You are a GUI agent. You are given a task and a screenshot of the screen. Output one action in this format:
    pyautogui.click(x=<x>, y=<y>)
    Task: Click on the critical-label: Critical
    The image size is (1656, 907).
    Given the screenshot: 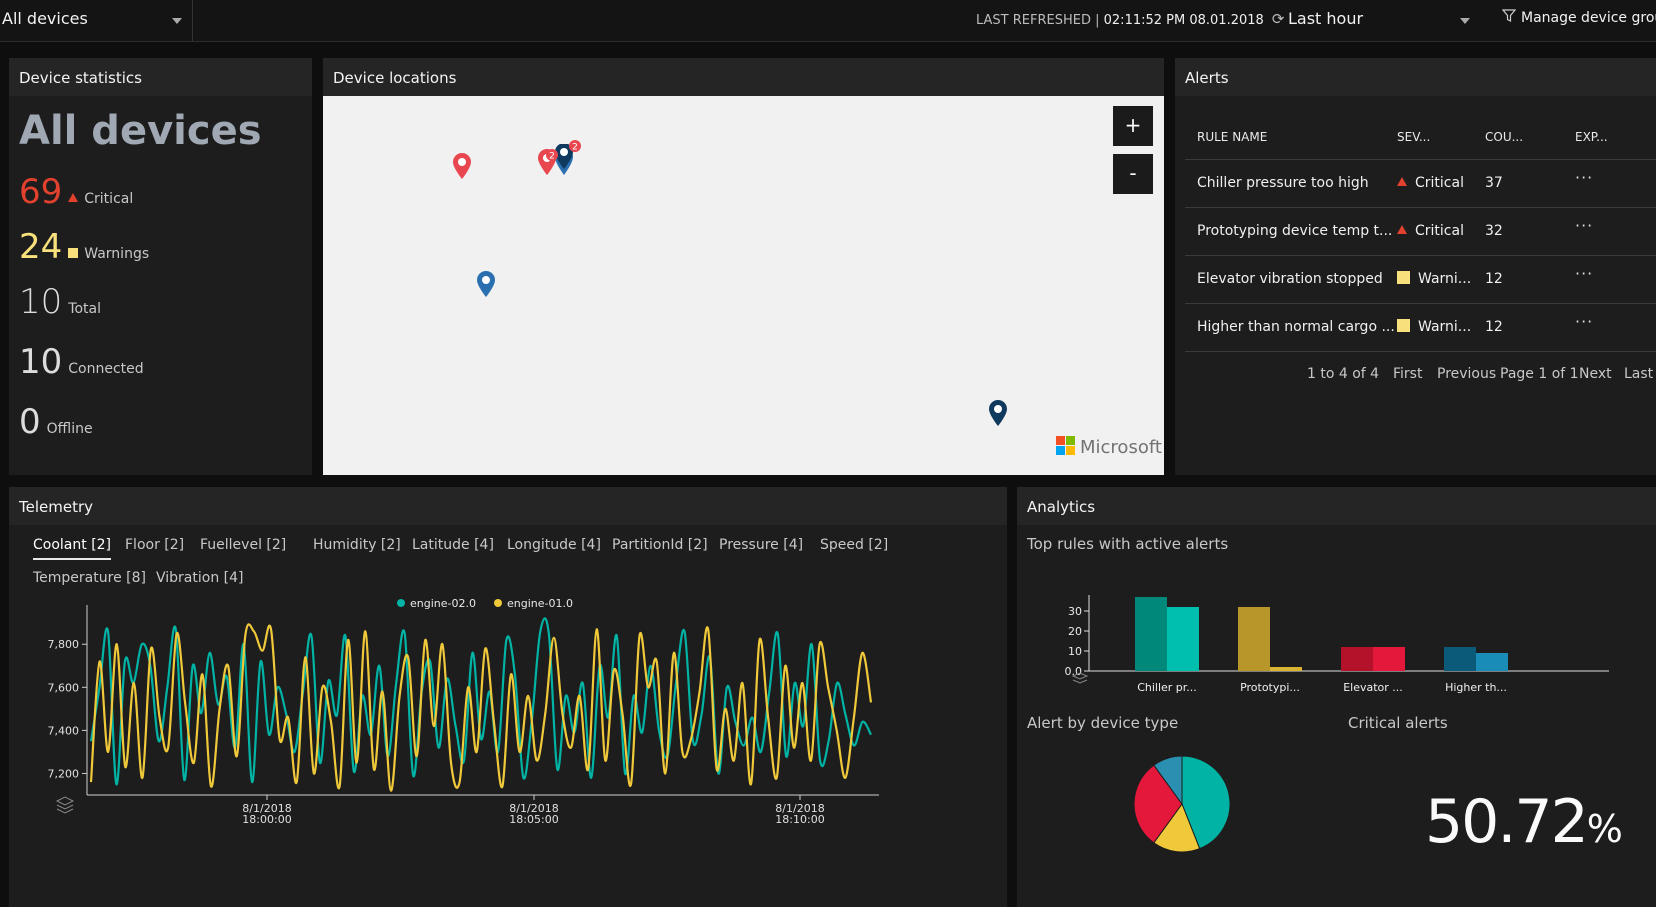 What is the action you would take?
    pyautogui.click(x=109, y=199)
    